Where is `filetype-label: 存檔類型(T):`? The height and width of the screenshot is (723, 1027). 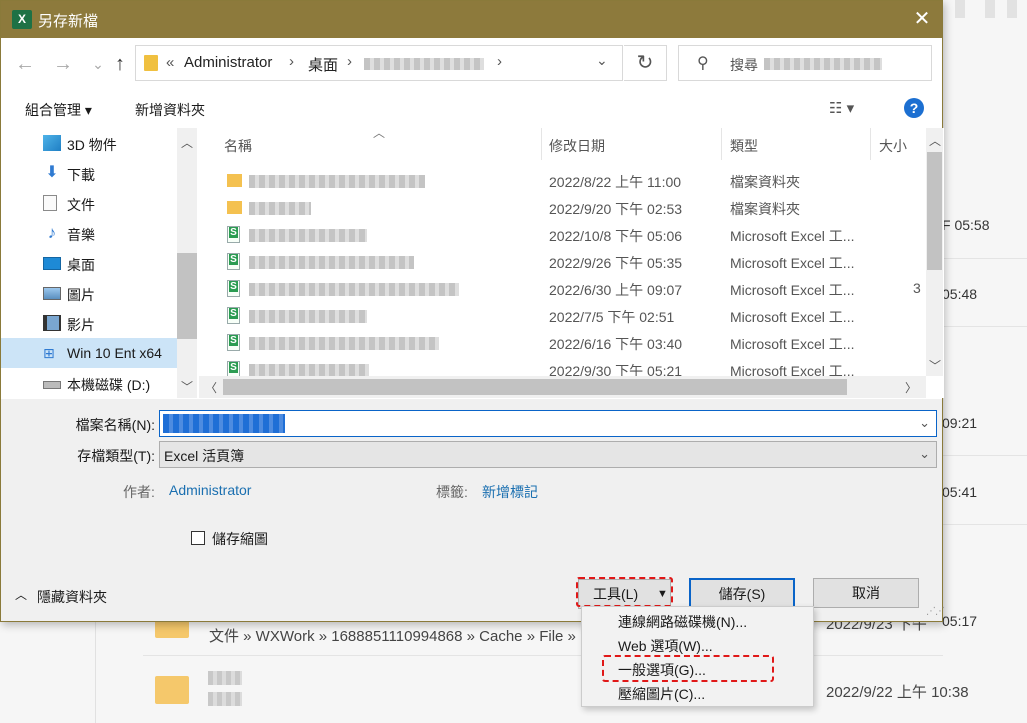 filetype-label: 存檔類型(T): is located at coordinates (116, 456).